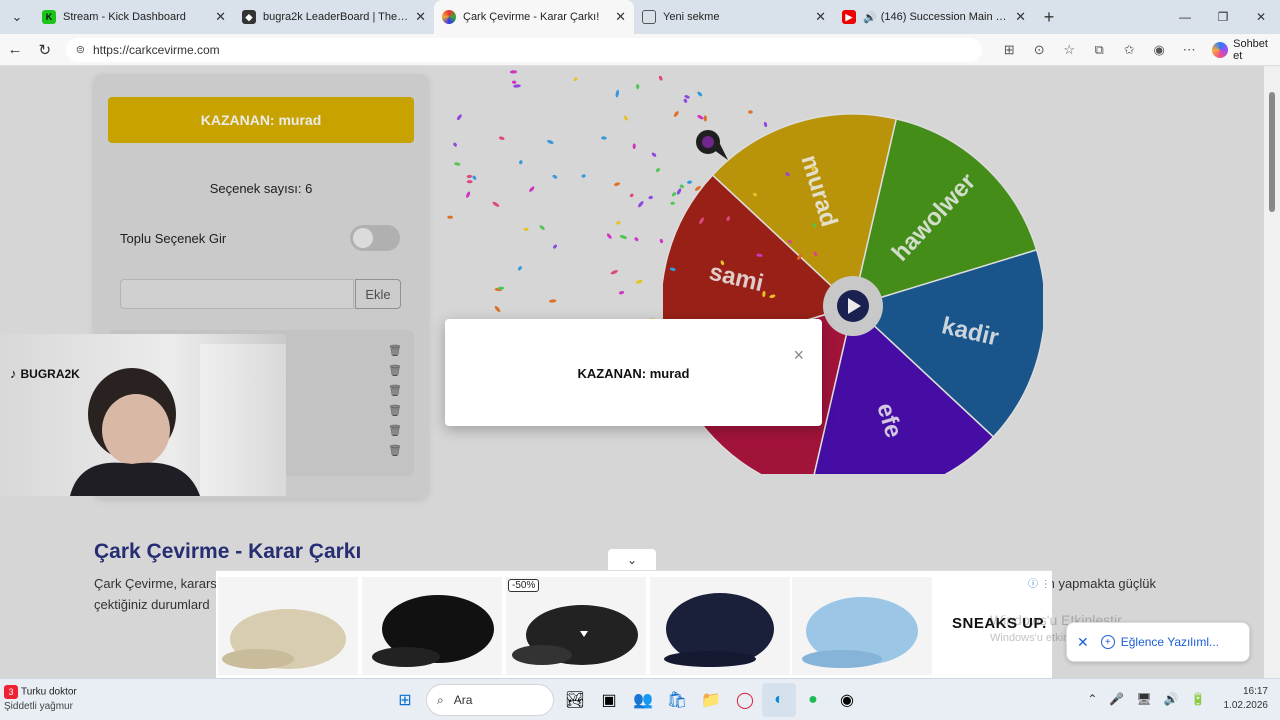  Describe the element at coordinates (813, 700) in the screenshot. I see `spotify-icon: ●` at that location.